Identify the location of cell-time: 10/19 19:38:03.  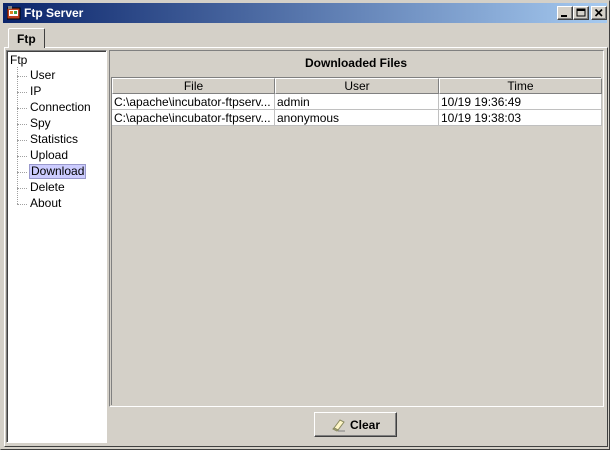
(520, 118).